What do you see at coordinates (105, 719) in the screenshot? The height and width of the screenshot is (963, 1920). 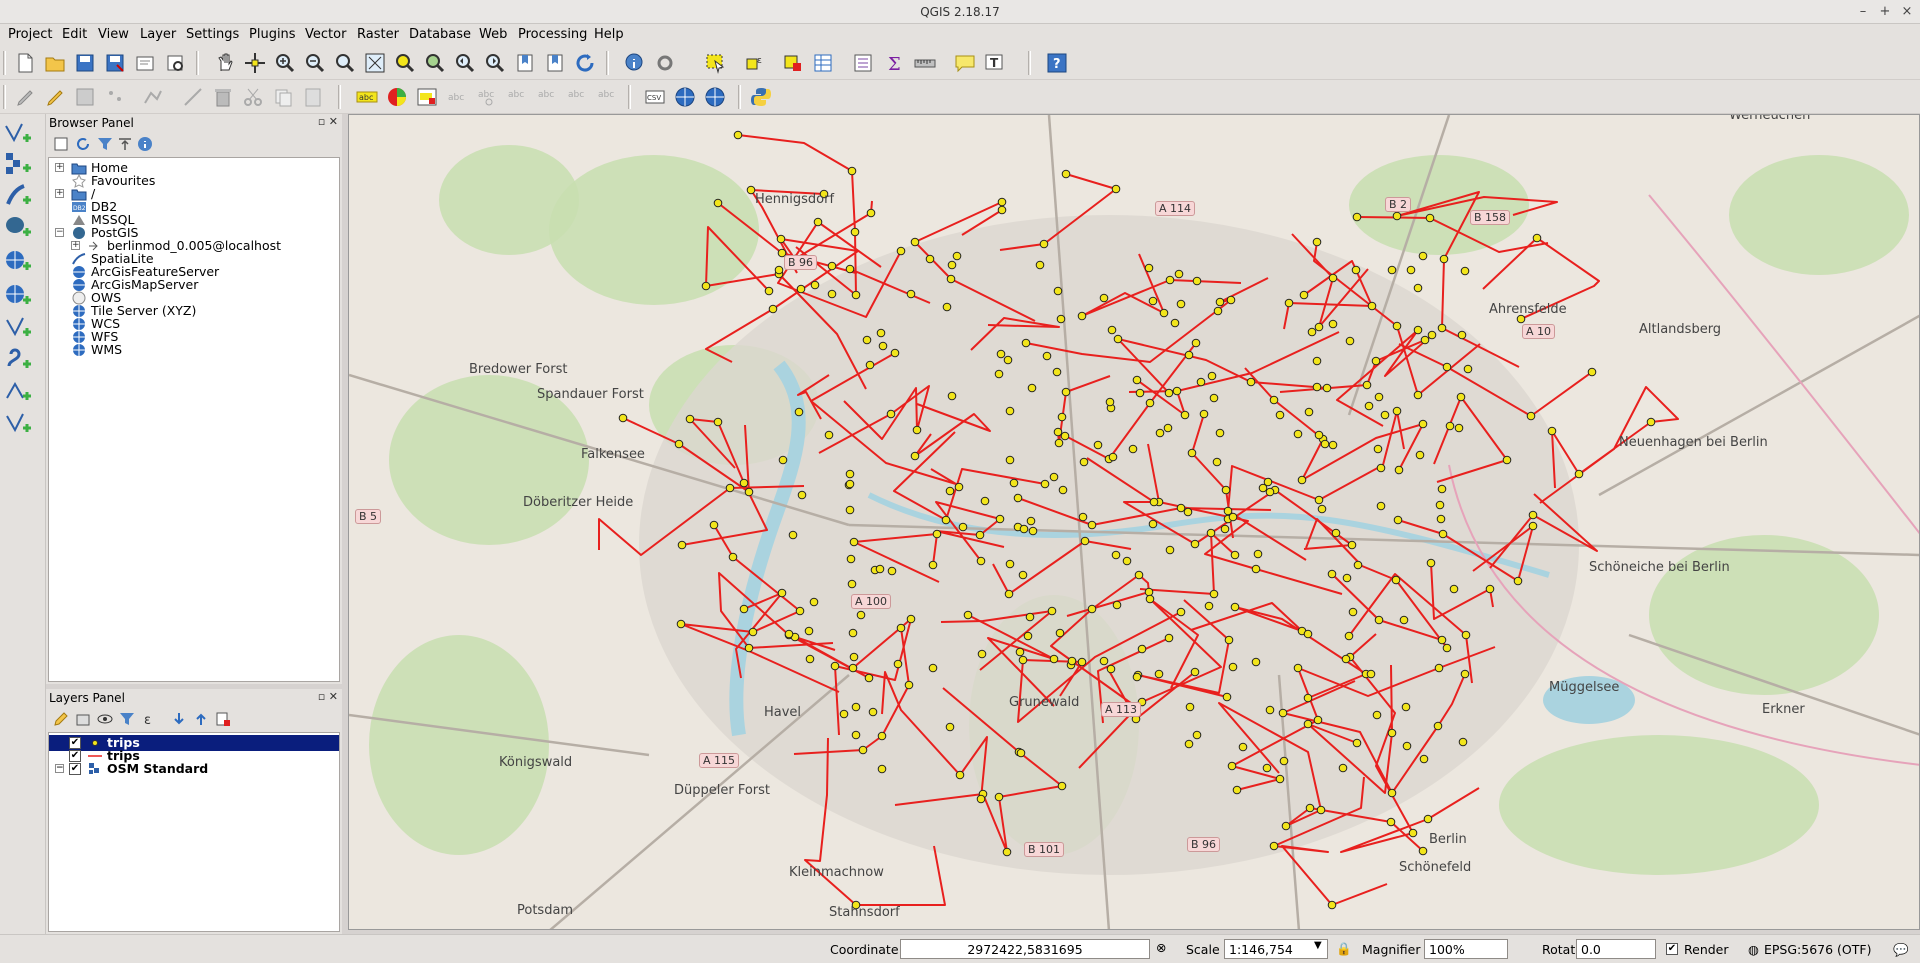 I see `manage-visibility-icon` at bounding box center [105, 719].